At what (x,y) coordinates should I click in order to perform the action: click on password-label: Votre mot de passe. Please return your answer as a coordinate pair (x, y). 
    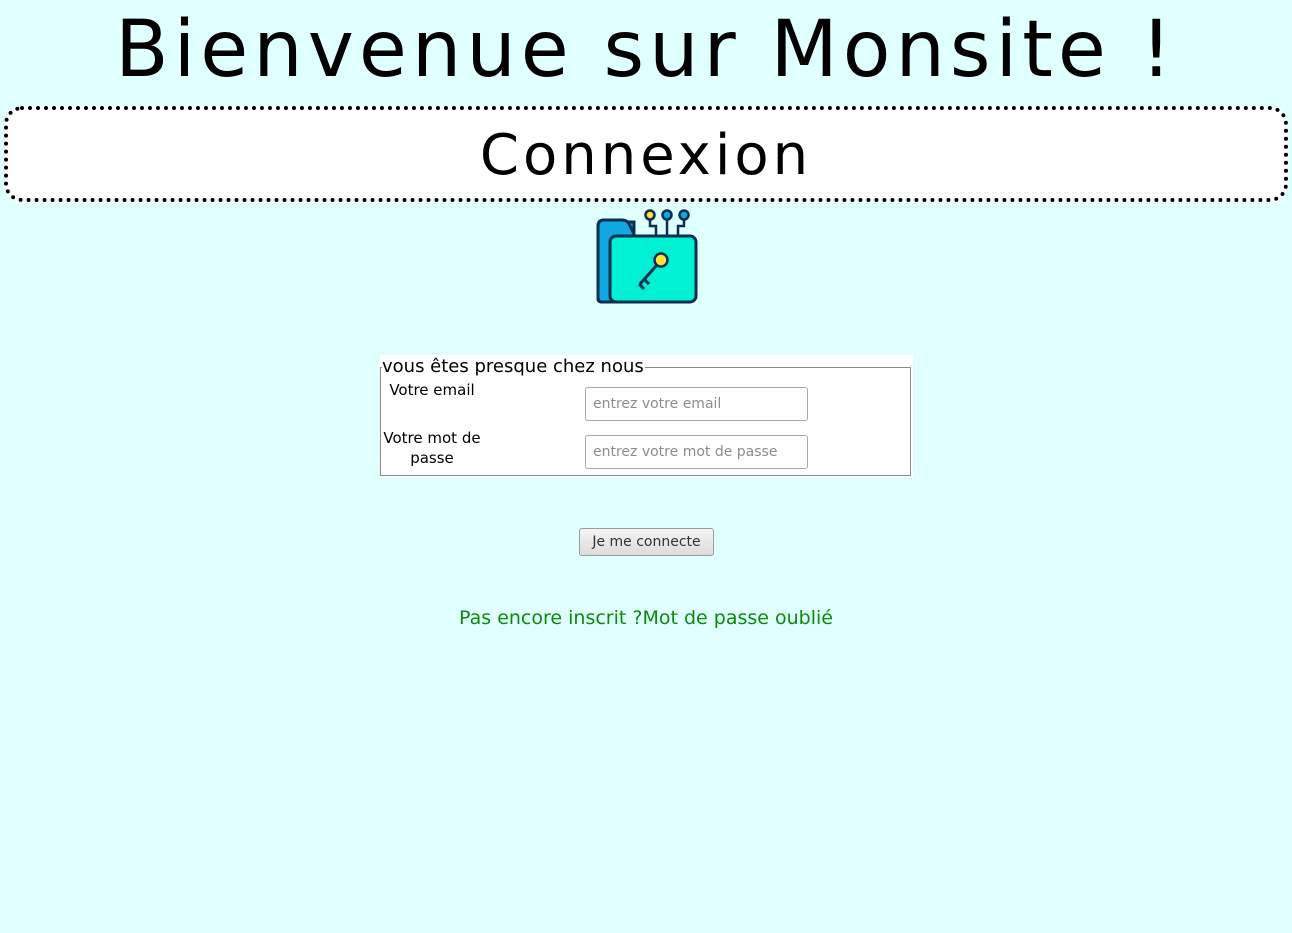
    Looking at the image, I should click on (432, 448).